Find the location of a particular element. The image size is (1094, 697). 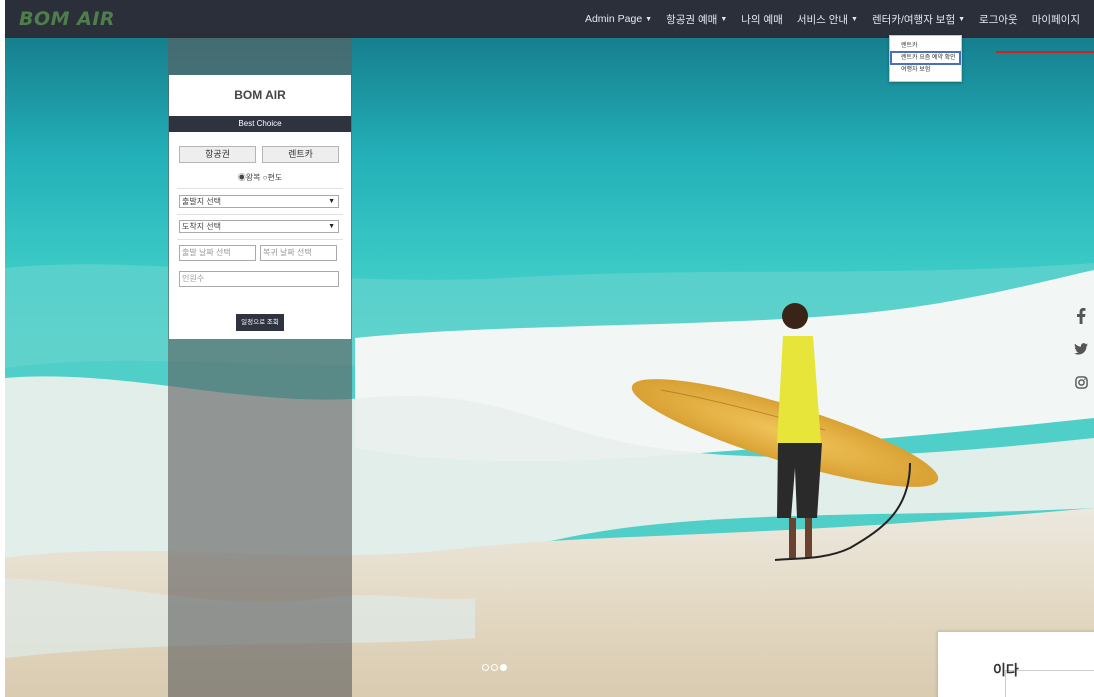

nav-admin-page: Admin Page ▼ is located at coordinates (618, 19).